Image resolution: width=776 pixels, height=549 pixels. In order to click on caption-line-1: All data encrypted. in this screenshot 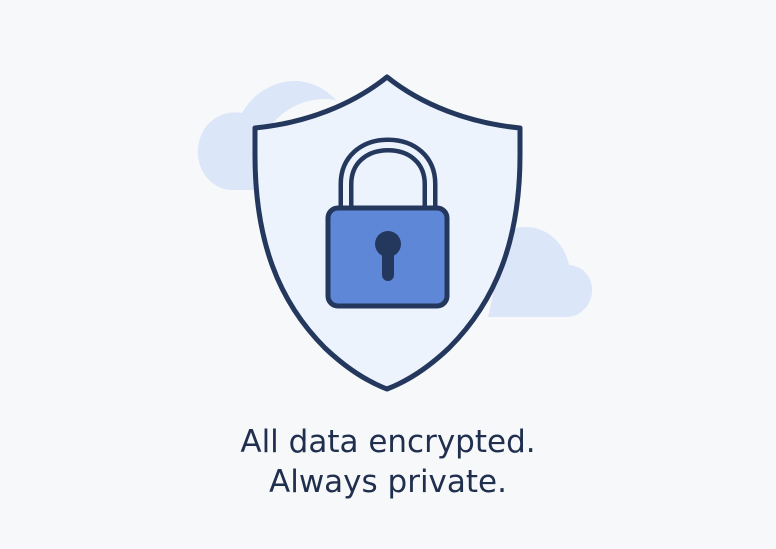, I will do `click(388, 442)`.